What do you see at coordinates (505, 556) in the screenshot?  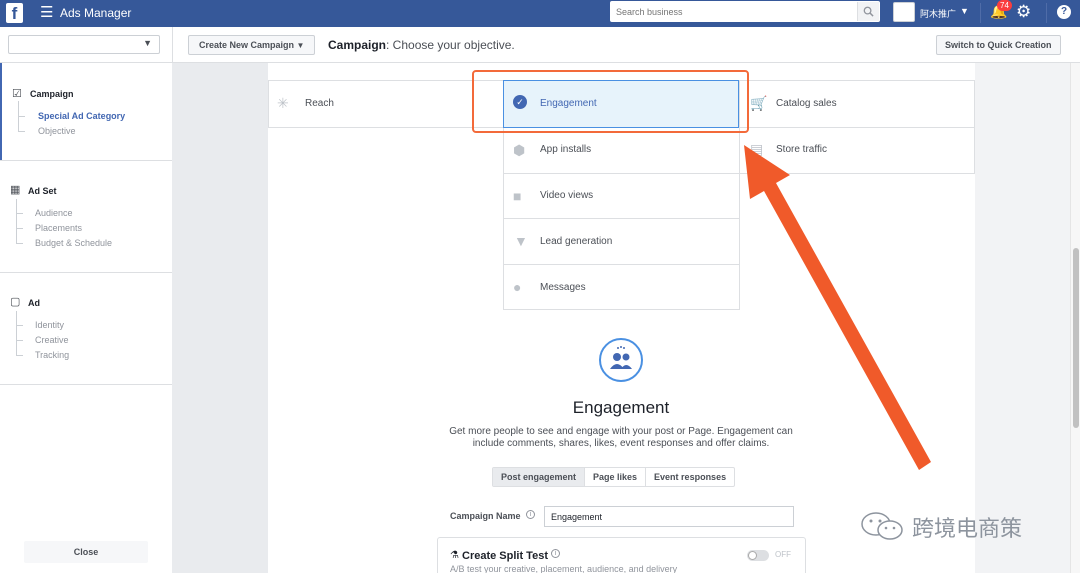 I see `split-test-title: Create Split Test` at bounding box center [505, 556].